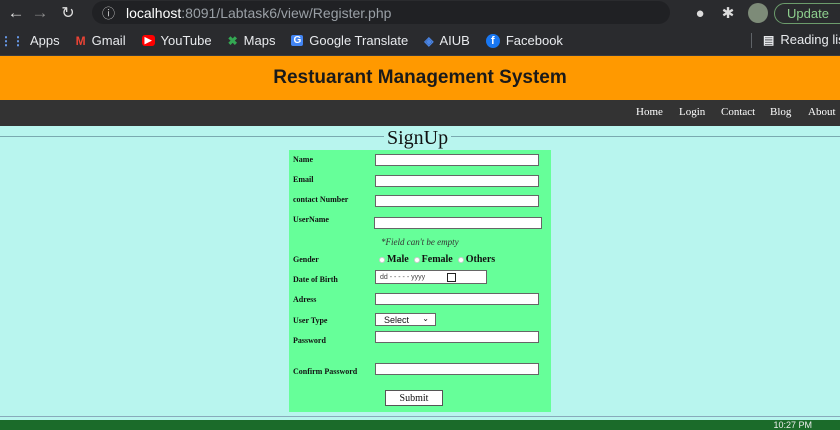 The width and height of the screenshot is (840, 430). Describe the element at coordinates (232, 40) in the screenshot. I see `maps-icon: ✖` at that location.